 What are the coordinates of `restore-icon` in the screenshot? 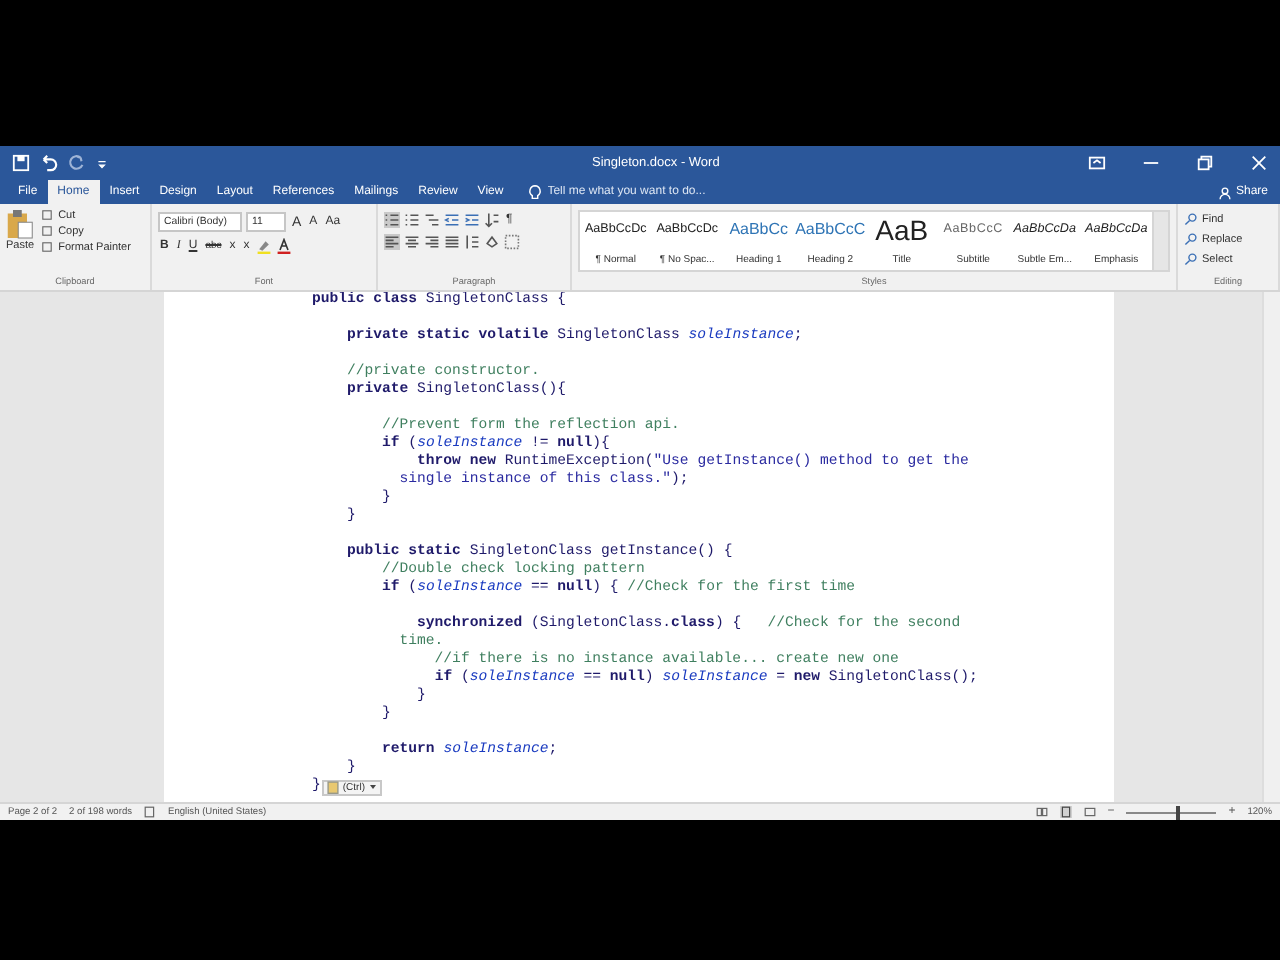 It's located at (1205, 163).